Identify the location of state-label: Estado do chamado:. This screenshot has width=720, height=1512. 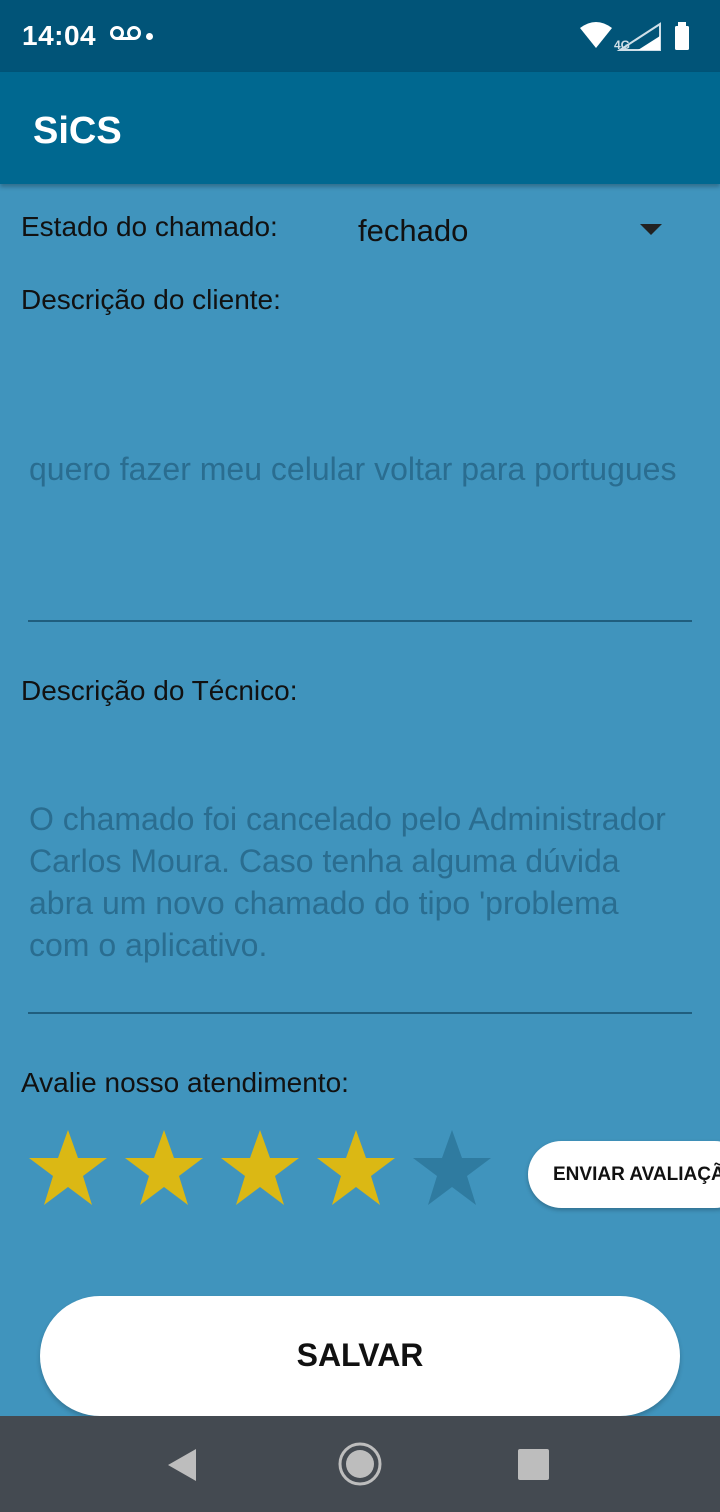
(149, 226).